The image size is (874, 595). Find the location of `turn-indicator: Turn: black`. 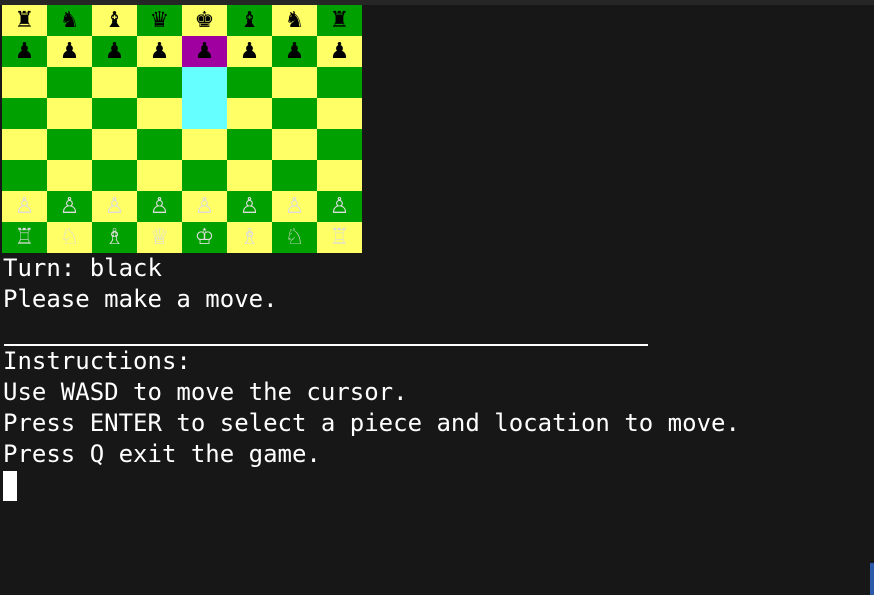

turn-indicator: Turn: black is located at coordinates (82, 268).